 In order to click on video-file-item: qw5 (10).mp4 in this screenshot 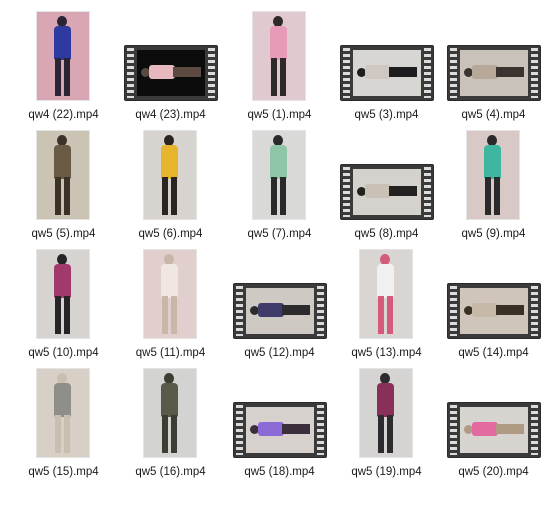, I will do `click(63, 307)`.